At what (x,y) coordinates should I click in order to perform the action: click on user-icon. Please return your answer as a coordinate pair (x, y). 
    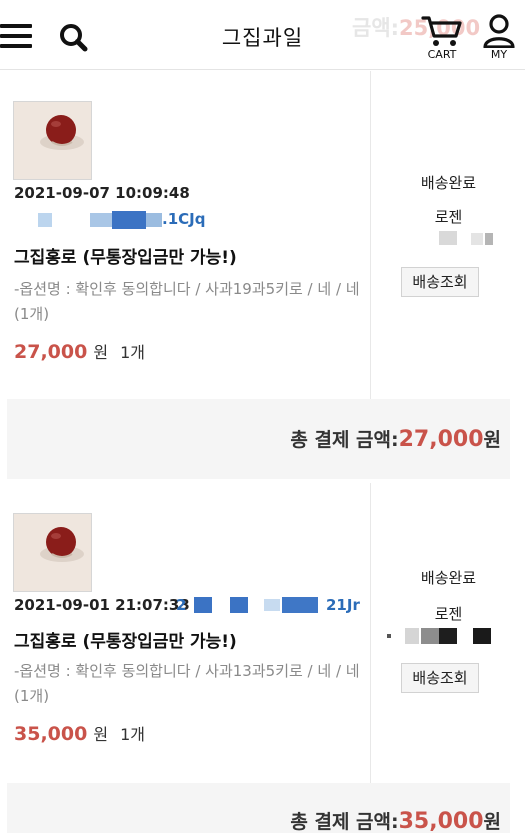
    Looking at the image, I should click on (499, 31).